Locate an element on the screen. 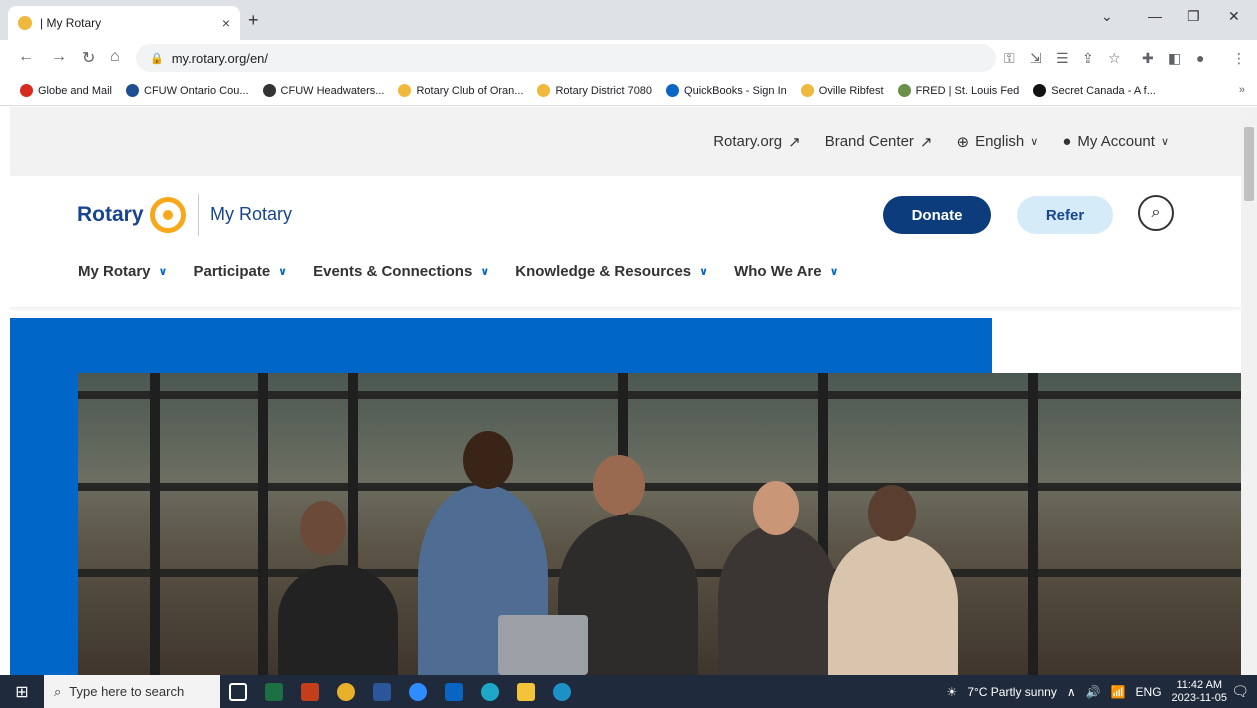 This screenshot has height=708, width=1257. bookmark-item: FRED | St. Louis Fed is located at coordinates (958, 90).